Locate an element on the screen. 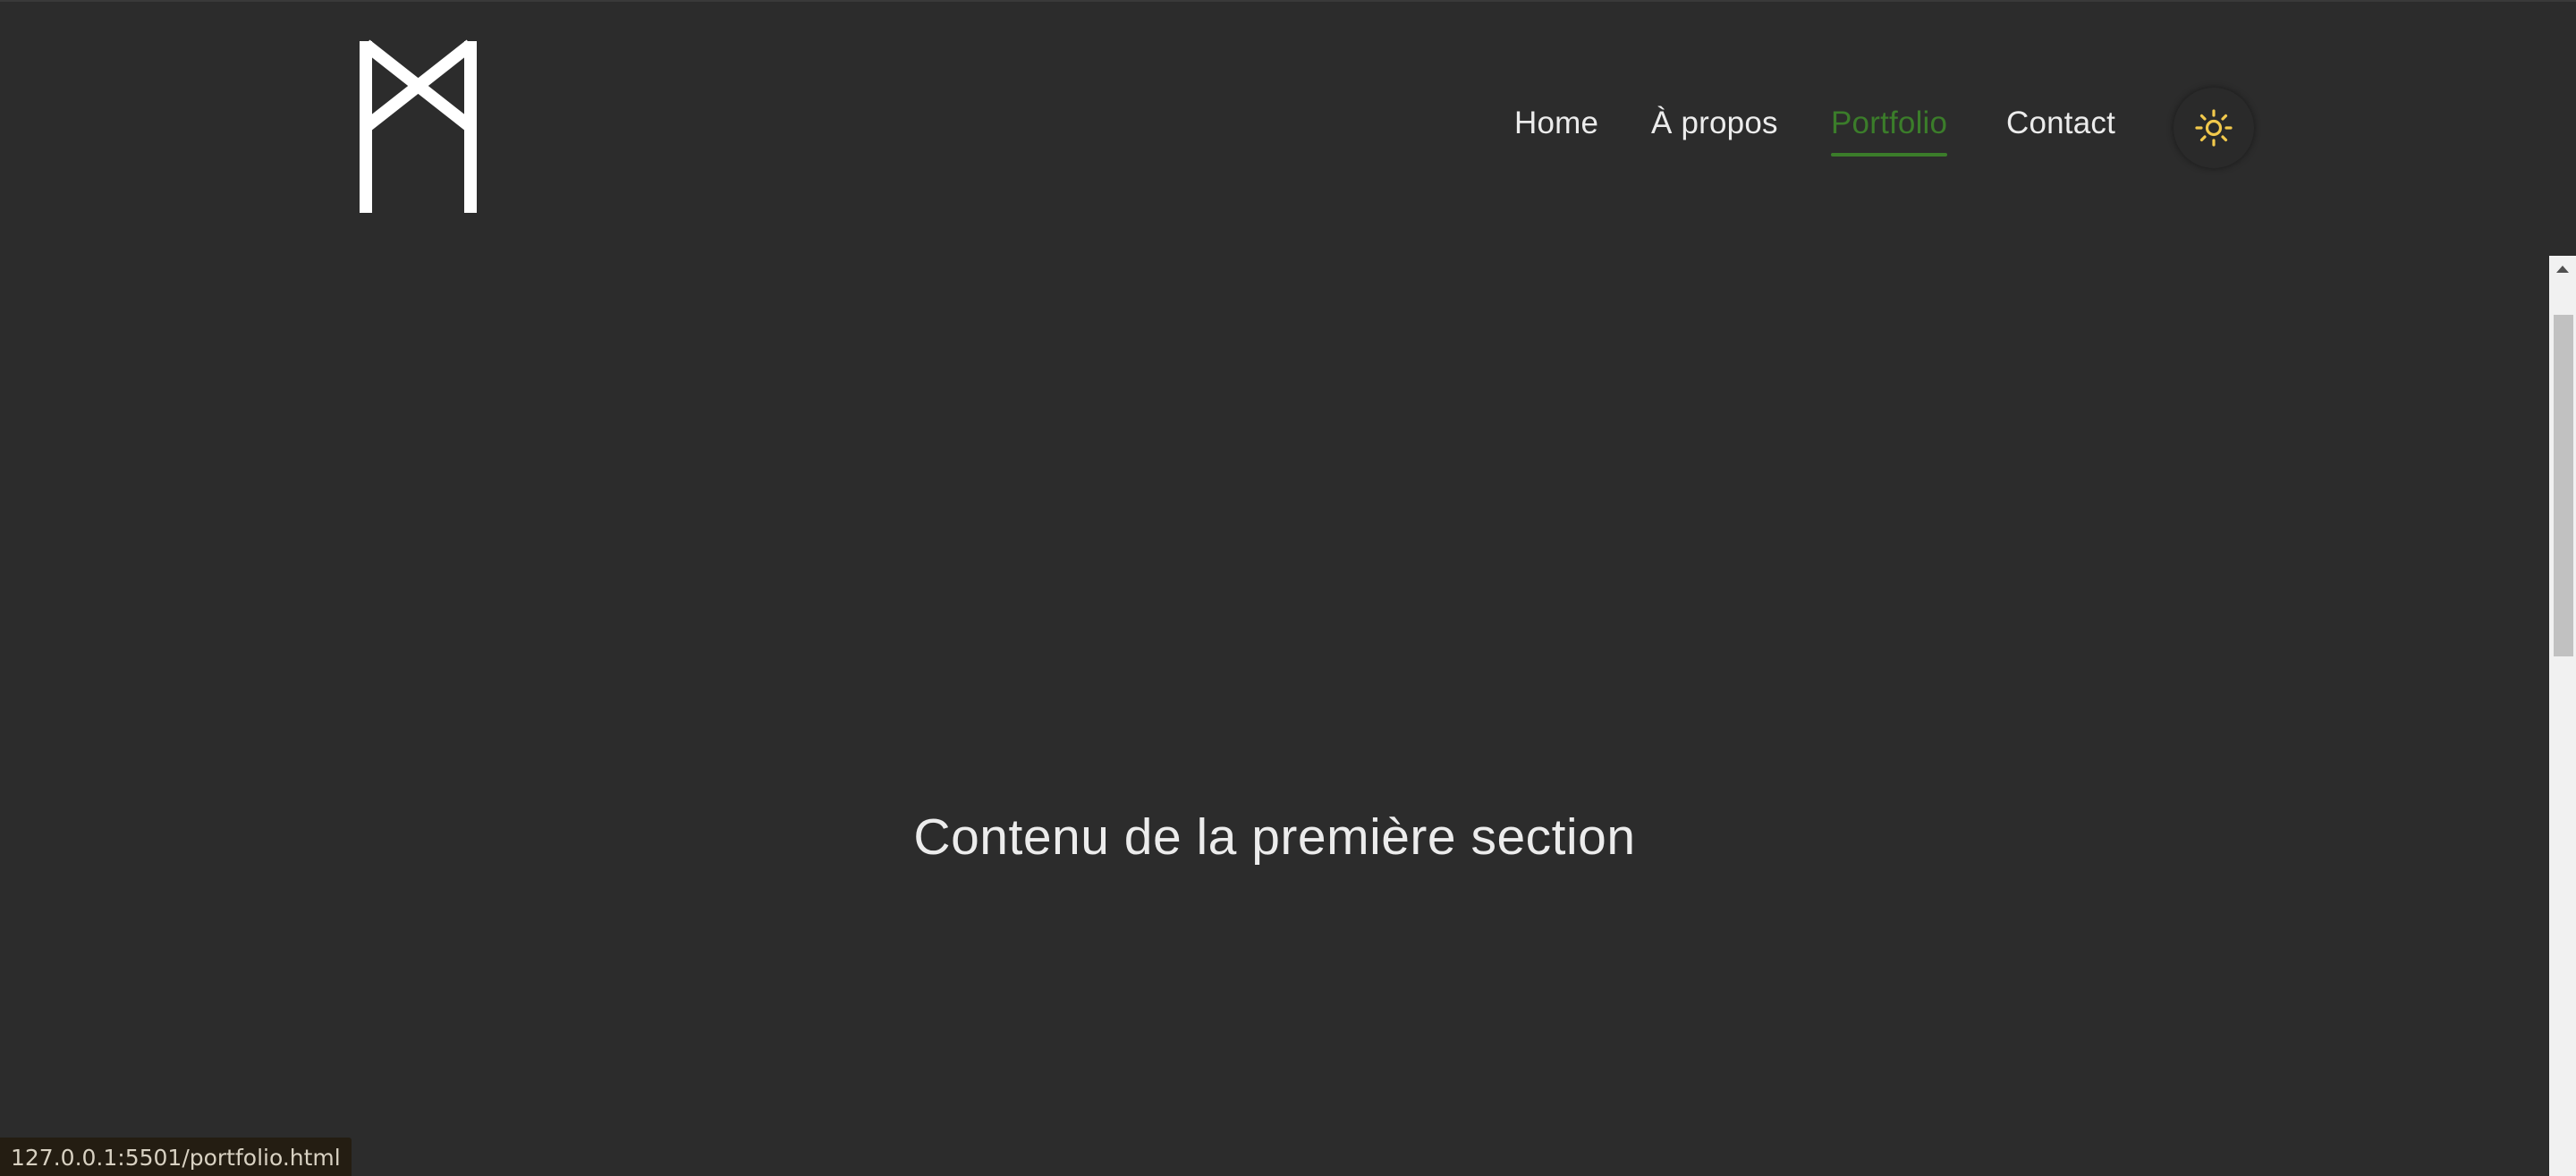 The width and height of the screenshot is (2576, 1176). nav-link-home: Home is located at coordinates (1556, 123).